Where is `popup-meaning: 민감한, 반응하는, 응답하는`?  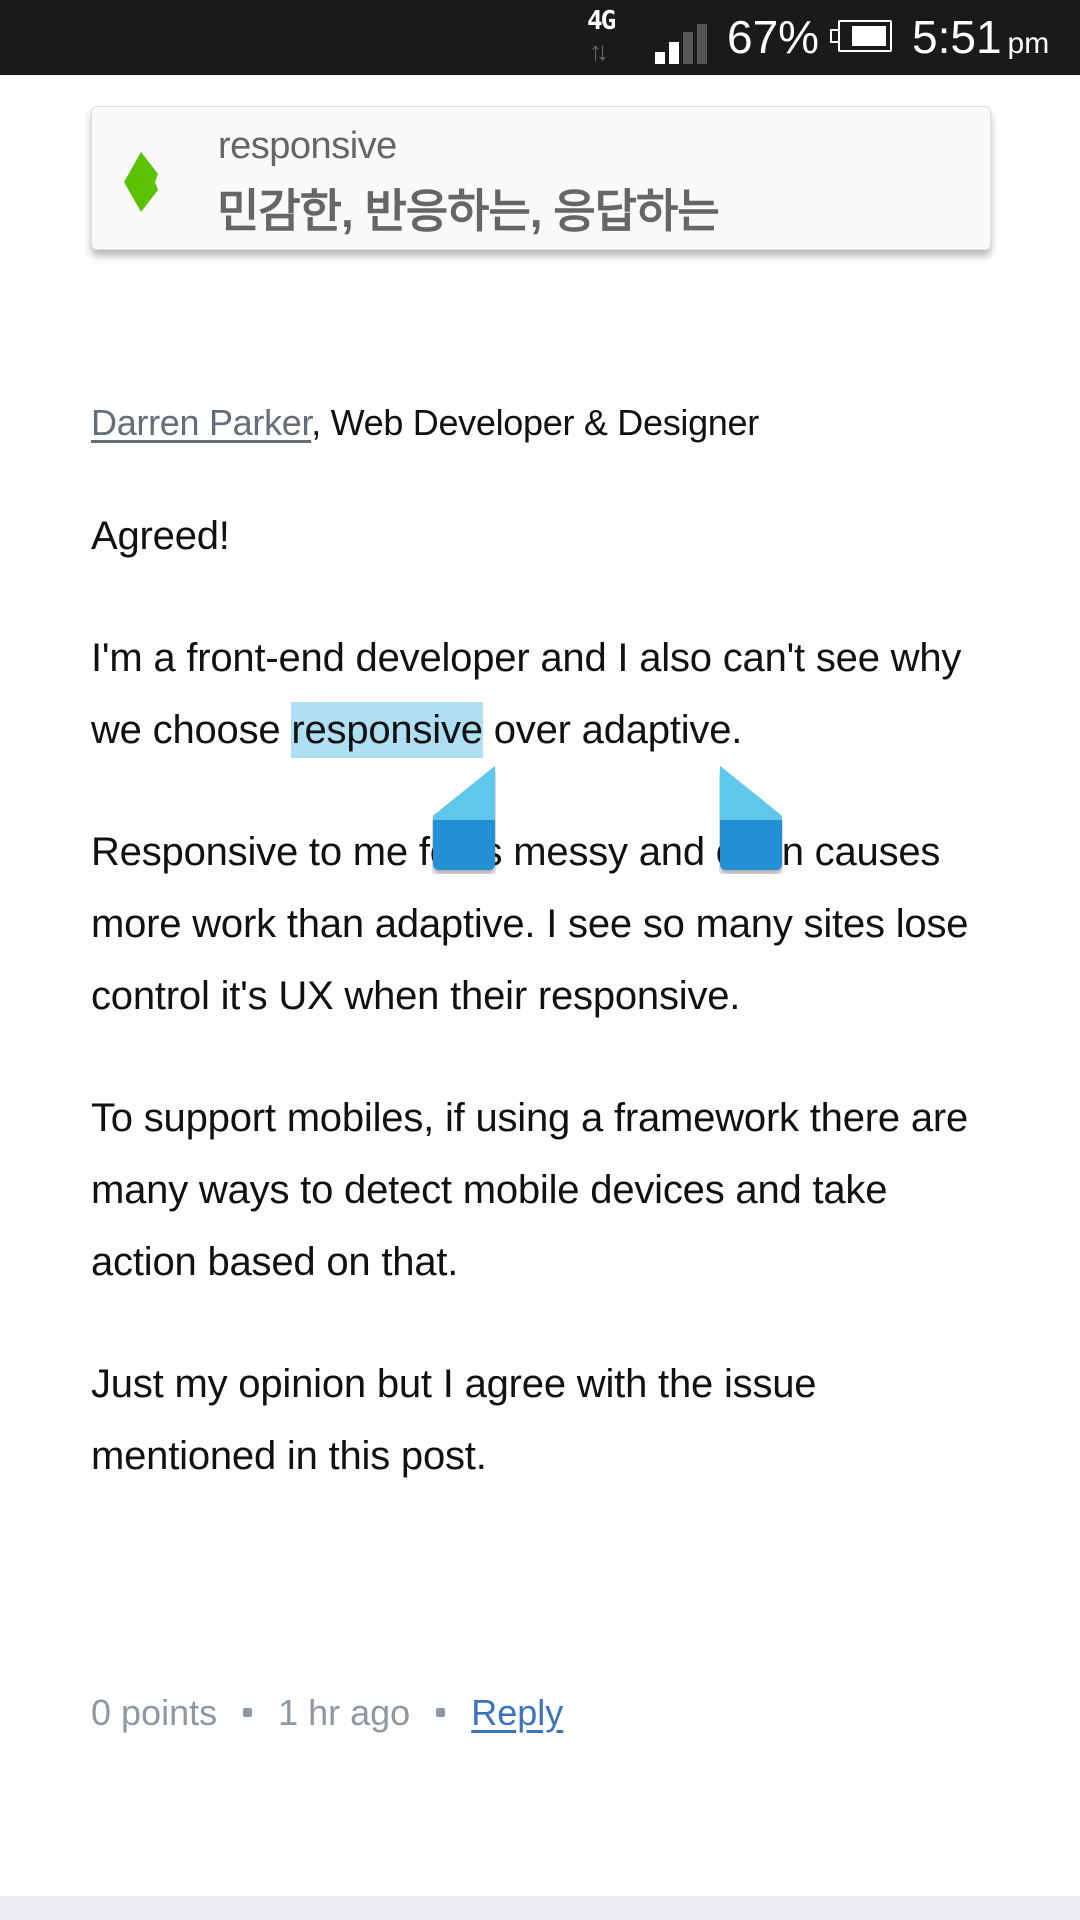 popup-meaning: 민감한, 반응하는, 응답하는 is located at coordinates (468, 211).